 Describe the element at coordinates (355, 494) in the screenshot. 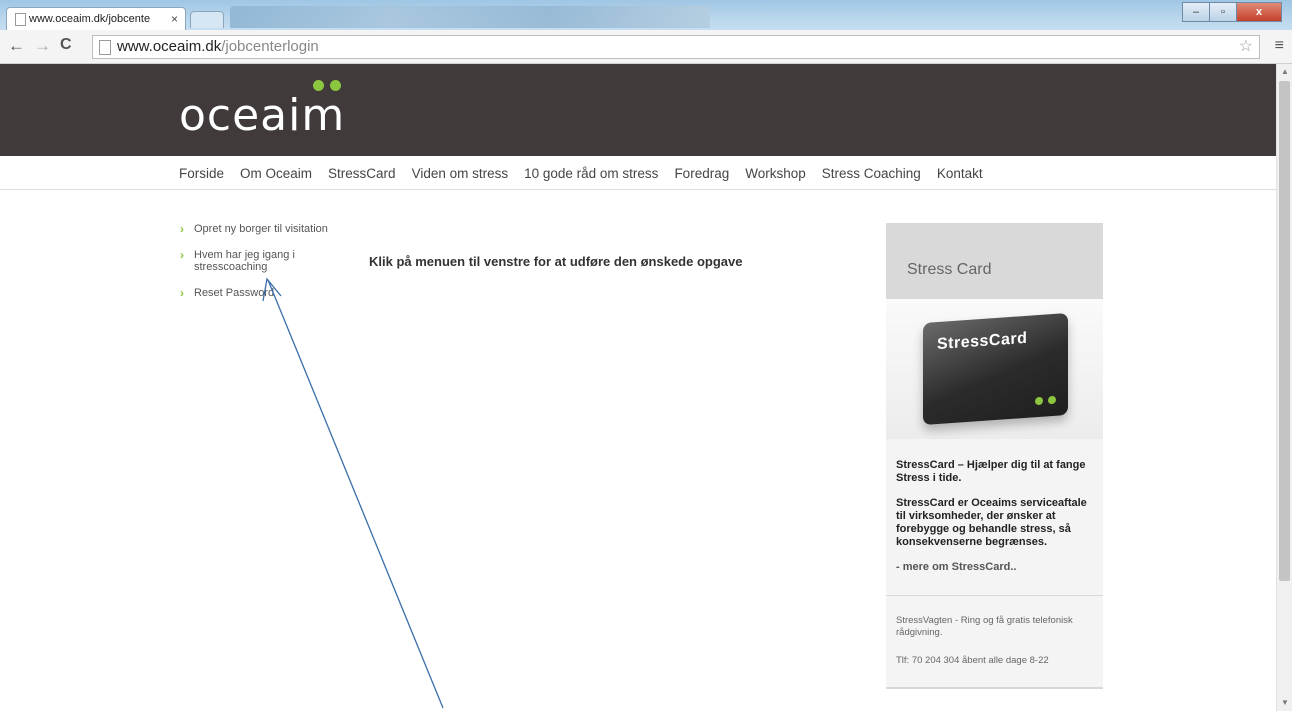

I see `annotation-arrow-line` at that location.